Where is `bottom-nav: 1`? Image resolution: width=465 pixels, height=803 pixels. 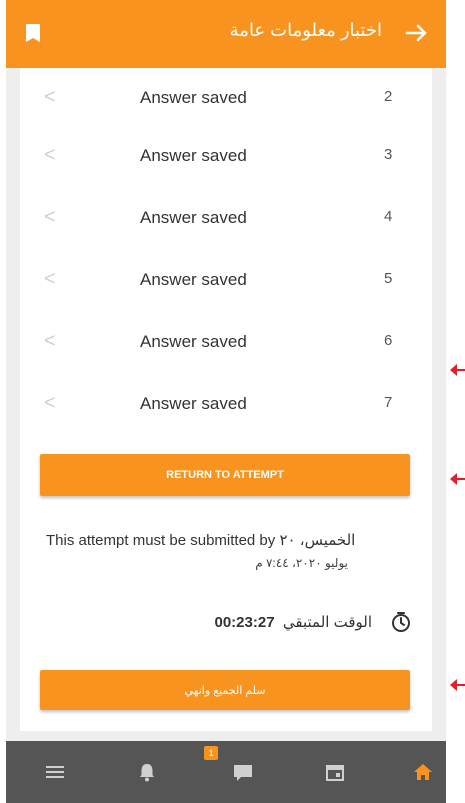 bottom-nav: 1 is located at coordinates (226, 772).